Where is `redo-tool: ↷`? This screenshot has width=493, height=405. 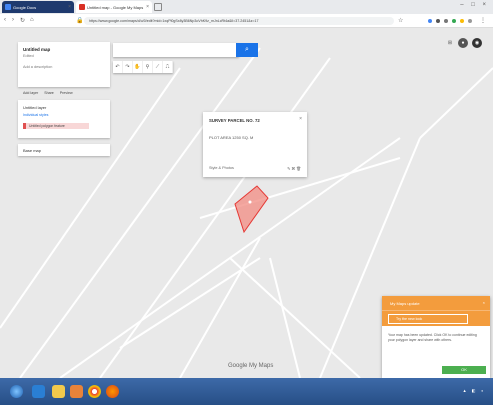
redo-tool: ↷ is located at coordinates (128, 67).